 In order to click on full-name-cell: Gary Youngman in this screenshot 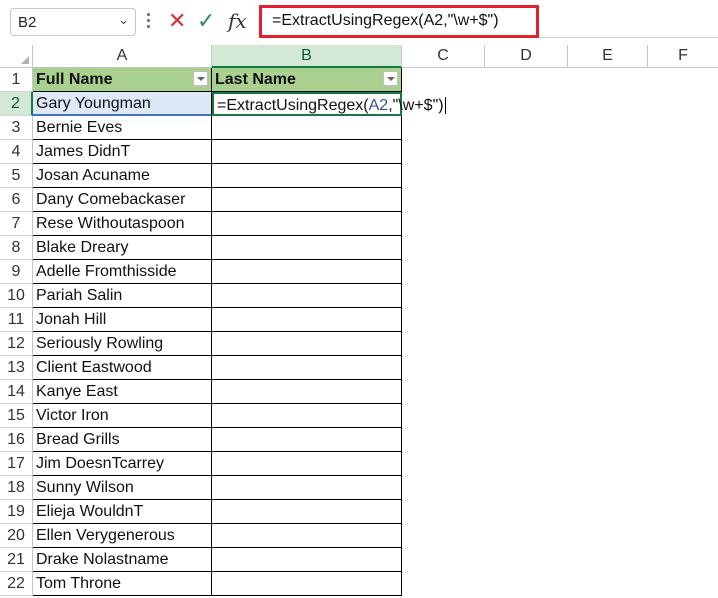, I will do `click(122, 104)`.